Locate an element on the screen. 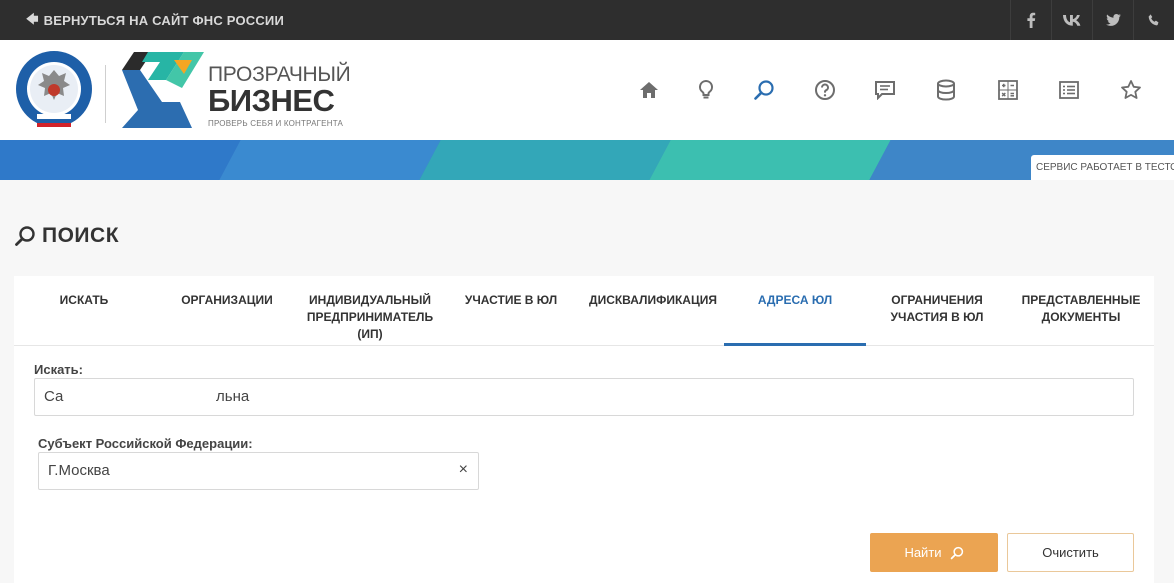 This screenshot has width=1174, height=583. tab-disqualification: ДИСКВАЛИФИКАЦИЯ is located at coordinates (653, 311).